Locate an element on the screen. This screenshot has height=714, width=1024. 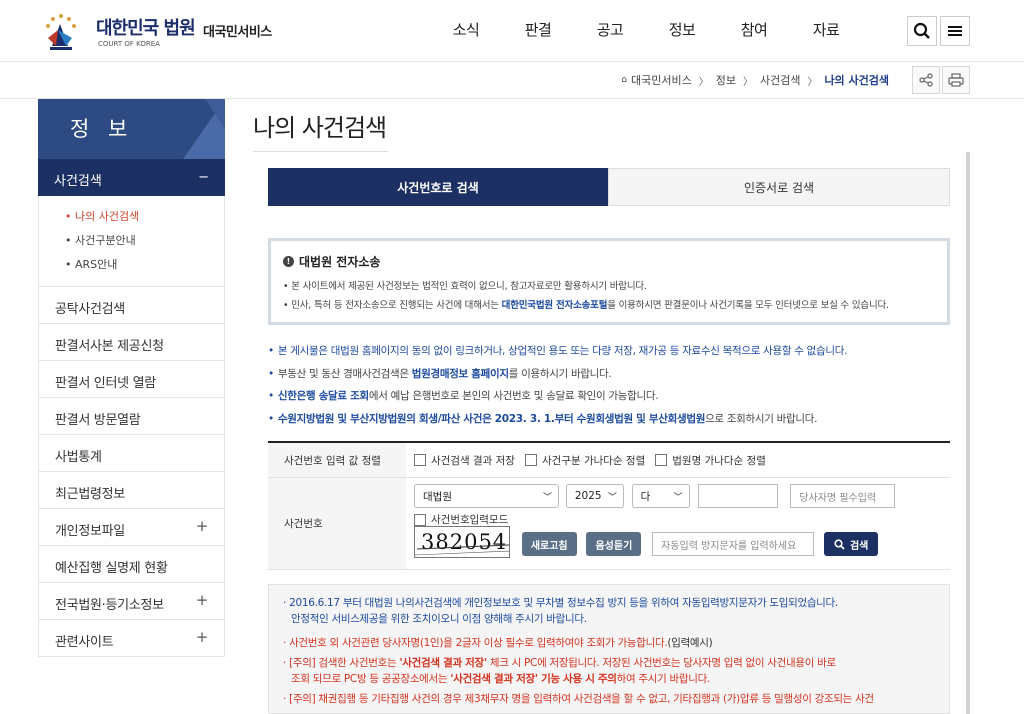
info-emphasis: '사건검색 결과 저장' 기능 사용 시 주의 is located at coordinates (533, 679).